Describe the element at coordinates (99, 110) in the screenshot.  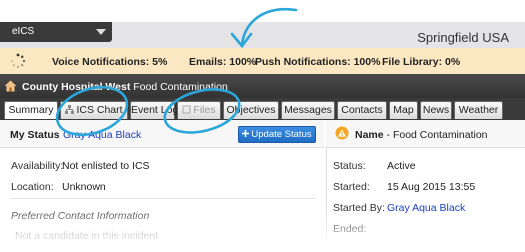
I see `tab-ics-chart-label: ICS Chart` at that location.